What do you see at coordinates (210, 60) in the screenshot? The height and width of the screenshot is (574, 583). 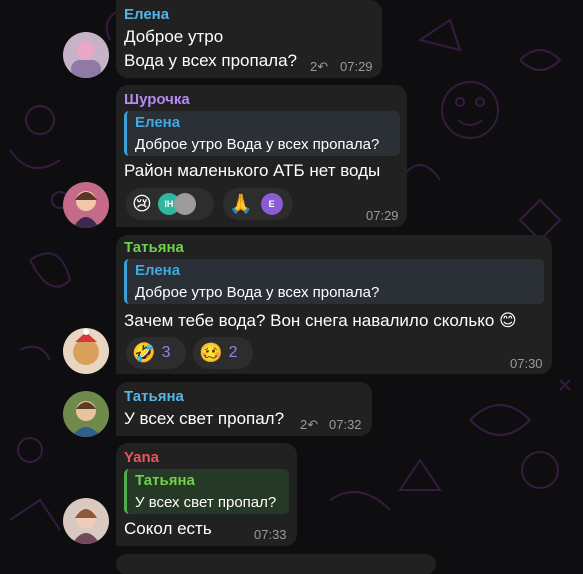 I see `message-text-line-2: Вода у всех пропала?` at bounding box center [210, 60].